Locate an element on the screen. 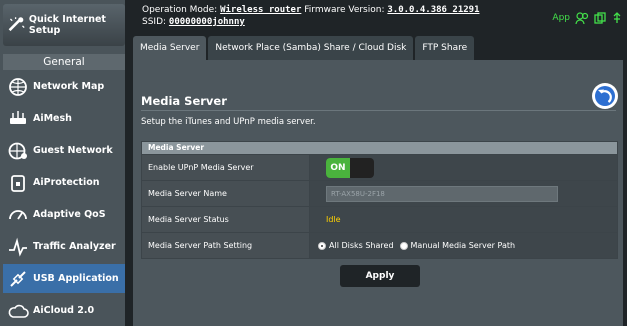 The height and width of the screenshot is (326, 627). app-label: App is located at coordinates (561, 18).